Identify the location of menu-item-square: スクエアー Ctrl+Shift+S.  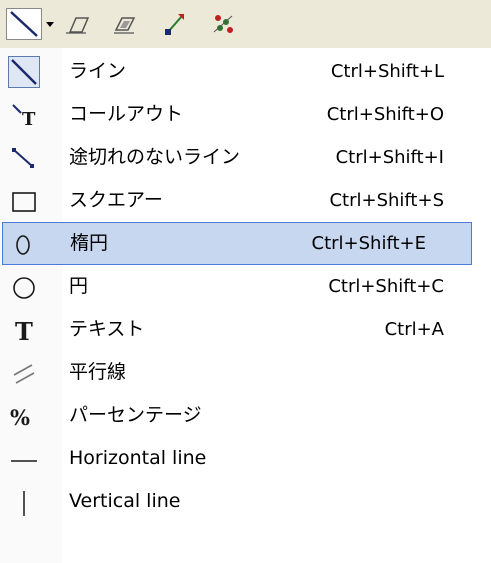
(245, 200).